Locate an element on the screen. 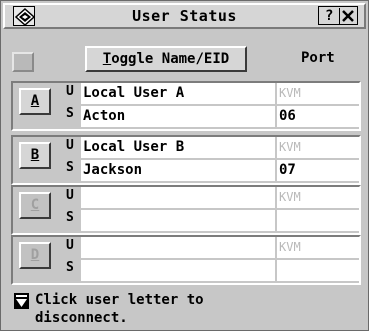 The width and height of the screenshot is (369, 331). user-name-field: Local User B is located at coordinates (178, 147).